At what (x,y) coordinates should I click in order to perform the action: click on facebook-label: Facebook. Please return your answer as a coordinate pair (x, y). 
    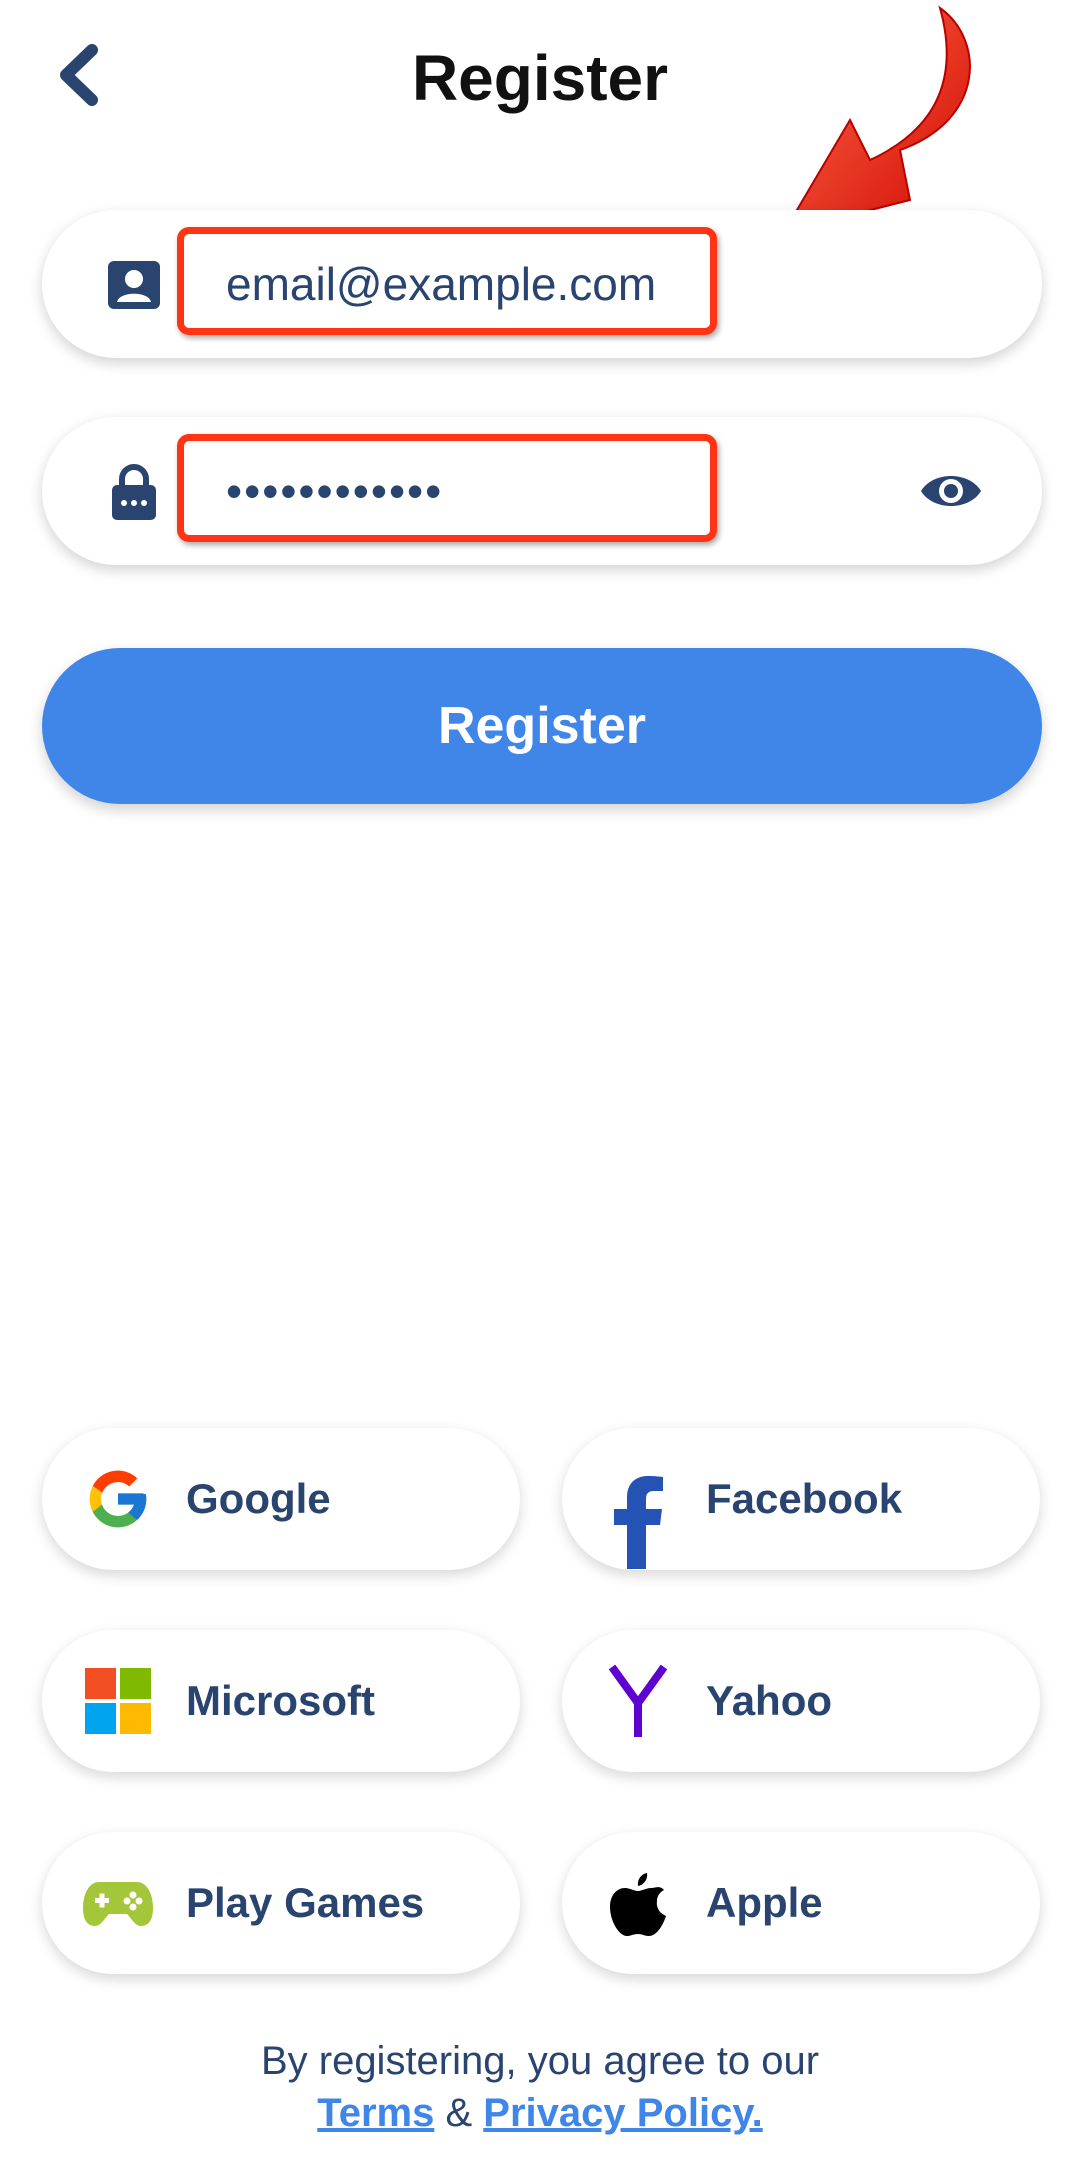
    Looking at the image, I should click on (804, 1498).